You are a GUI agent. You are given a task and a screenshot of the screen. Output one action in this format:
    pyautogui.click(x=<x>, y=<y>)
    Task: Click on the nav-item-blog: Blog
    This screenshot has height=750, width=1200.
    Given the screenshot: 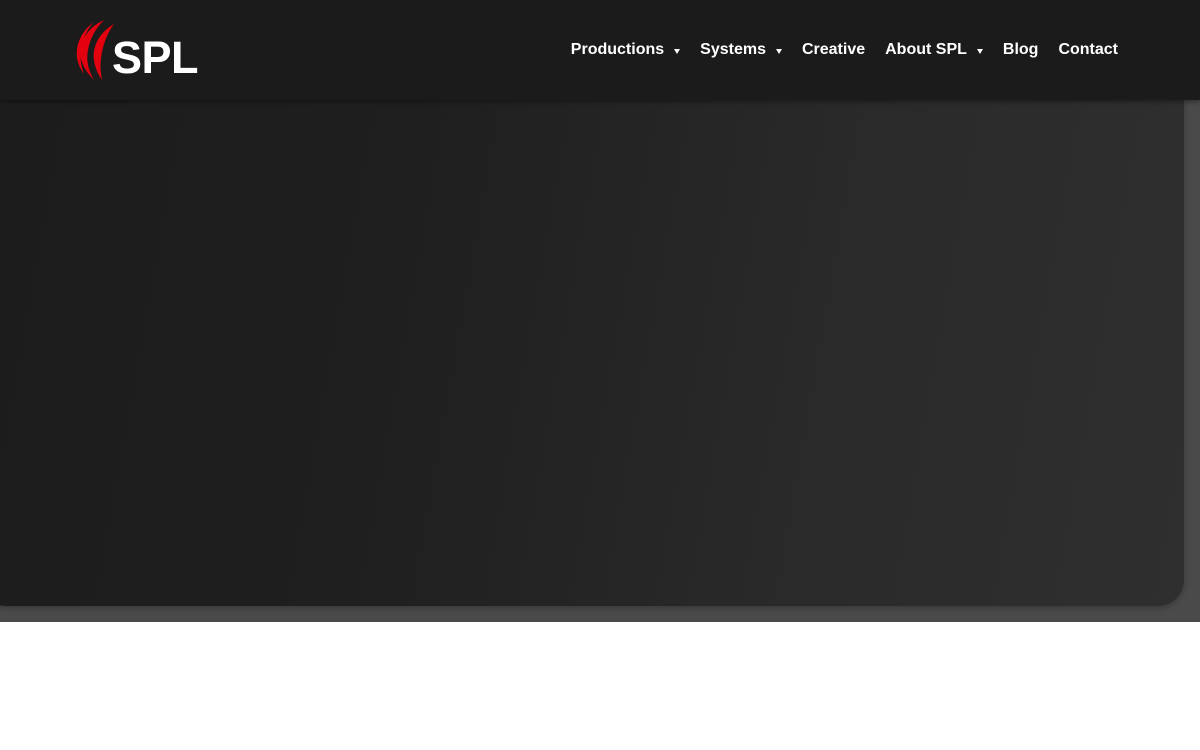 What is the action you would take?
    pyautogui.click(x=1021, y=50)
    